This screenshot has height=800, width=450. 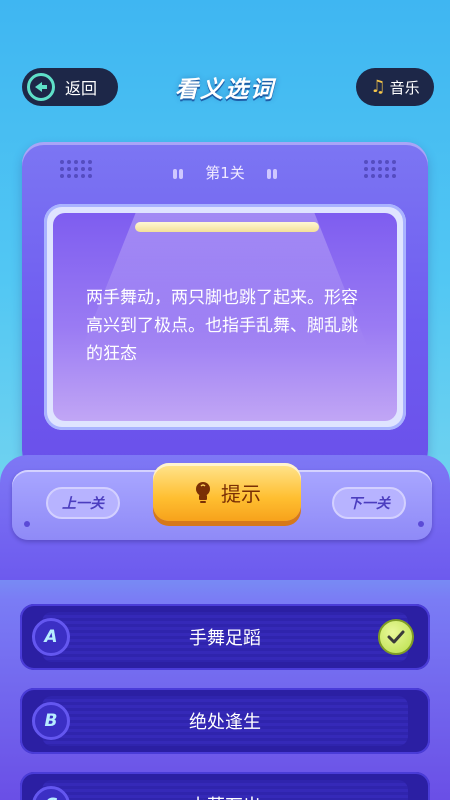 What do you see at coordinates (241, 493) in the screenshot?
I see `hint-label: 提示` at bounding box center [241, 493].